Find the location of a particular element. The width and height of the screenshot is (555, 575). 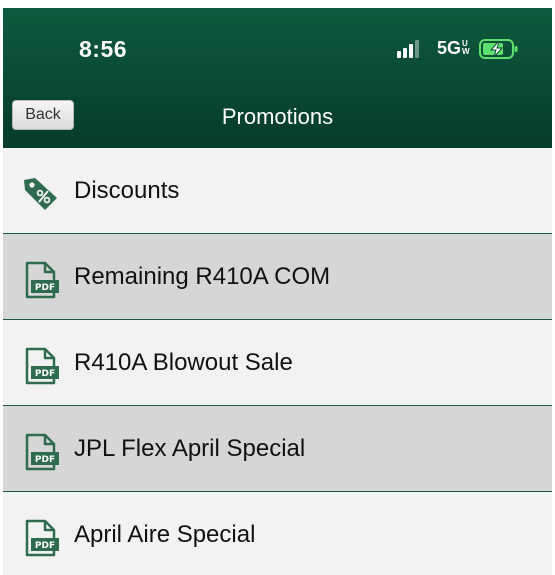

list-item-label: R410A Blowout Sale is located at coordinates (183, 362).